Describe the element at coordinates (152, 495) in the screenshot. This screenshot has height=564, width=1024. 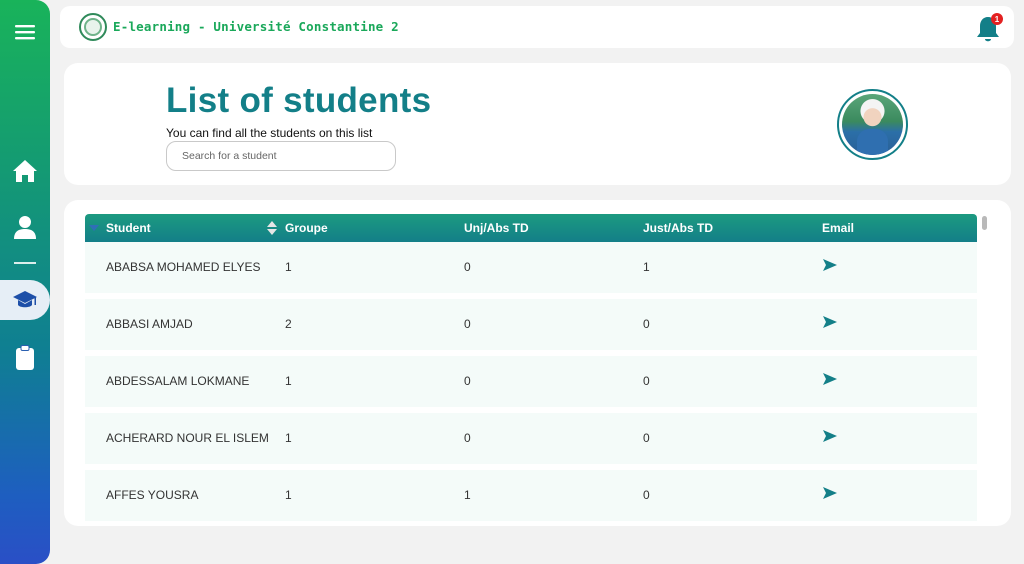
I see `student-name: AFFES YOUSRA` at that location.